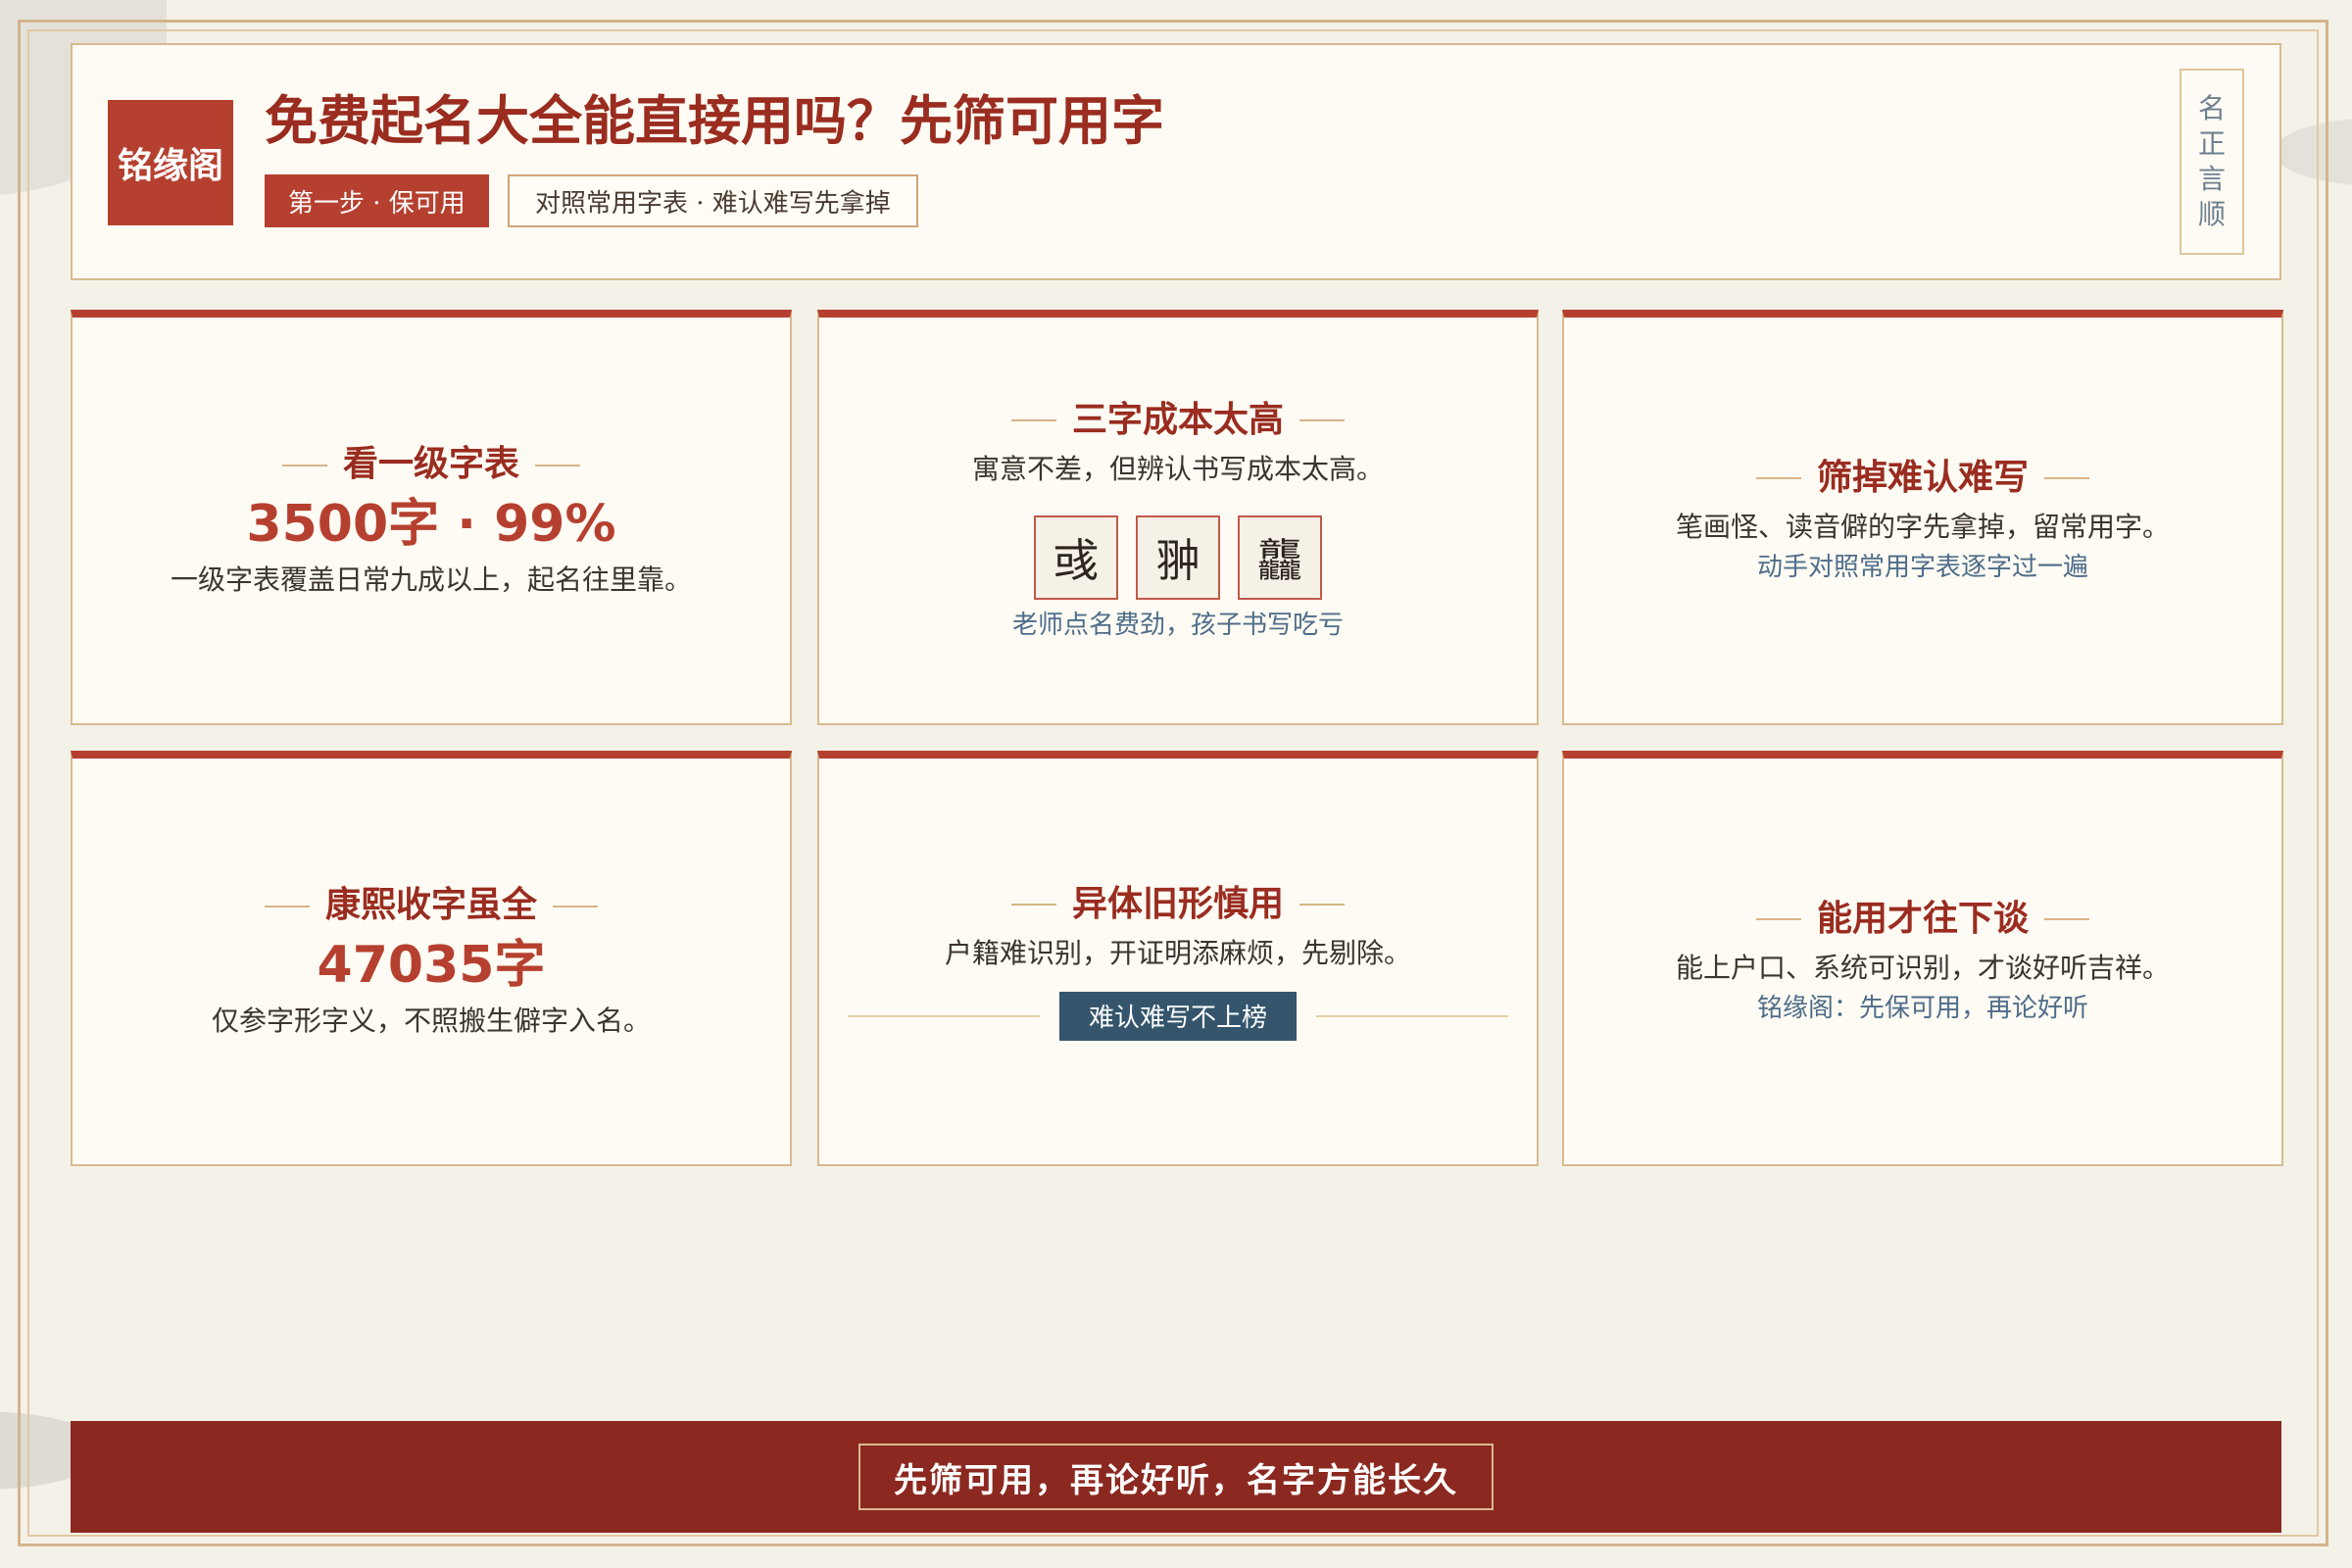  Describe the element at coordinates (713, 200) in the screenshot. I see `description-tag: 对照常用字表 · 难认难写先拿掉` at that location.